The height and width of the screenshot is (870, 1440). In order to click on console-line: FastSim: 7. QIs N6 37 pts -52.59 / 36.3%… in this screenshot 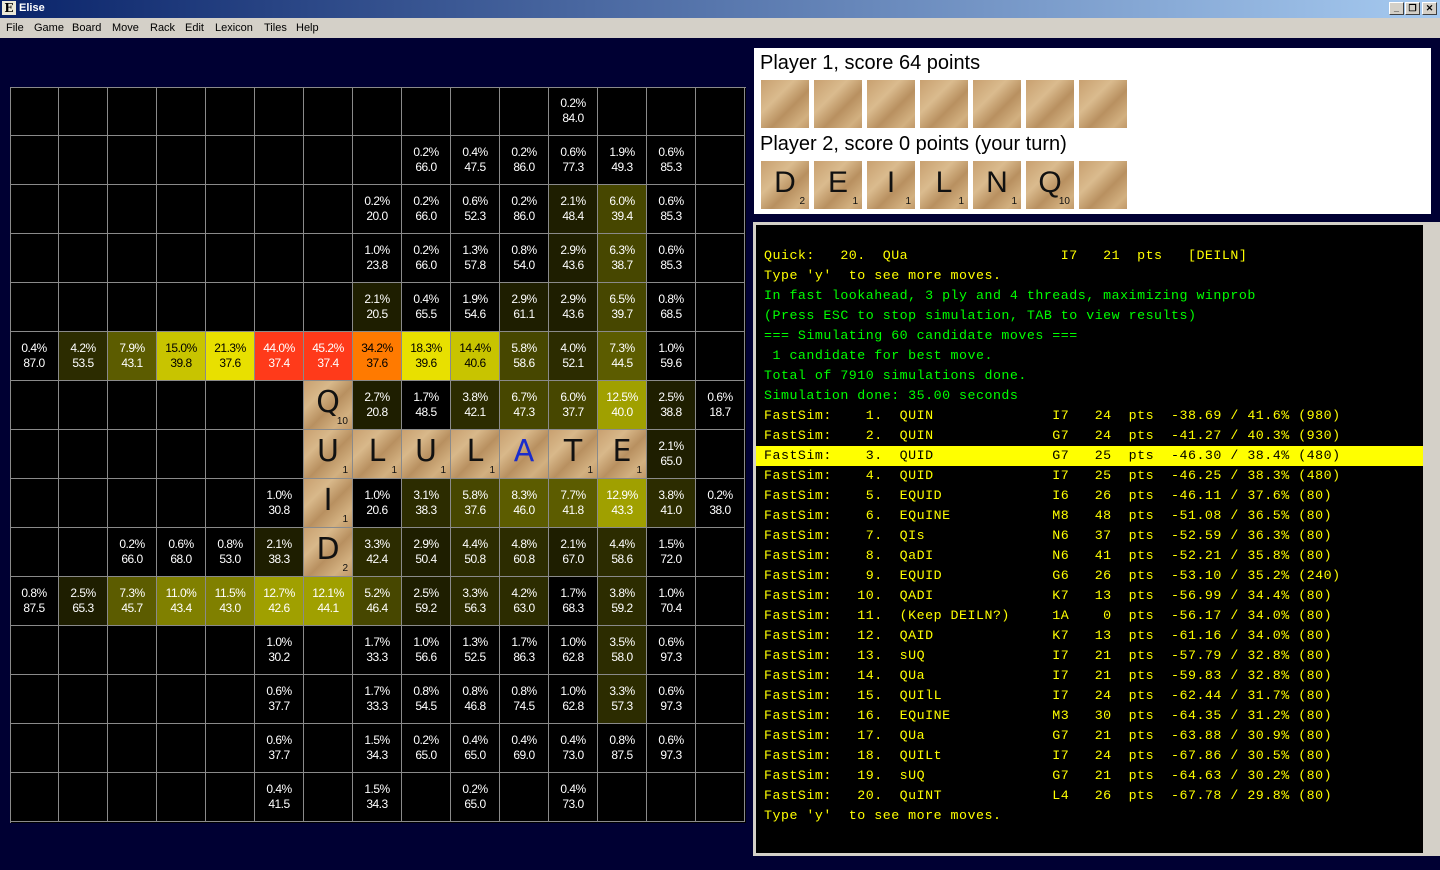, I will do `click(1048, 536)`.